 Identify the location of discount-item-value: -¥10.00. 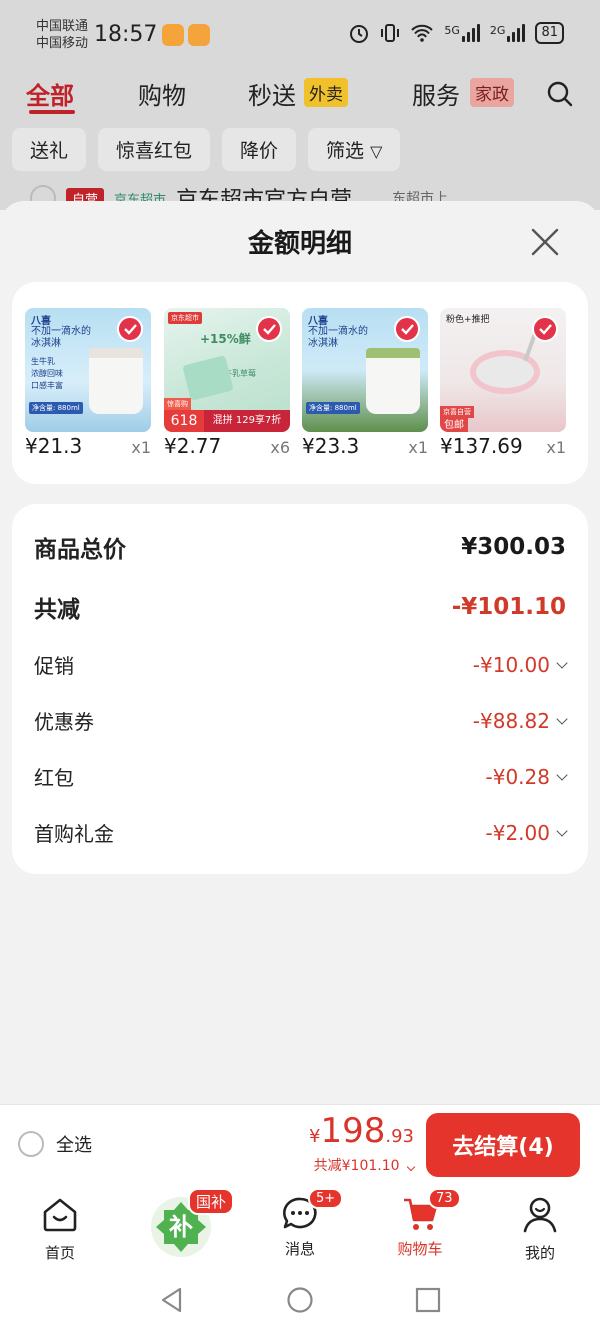
(520, 664).